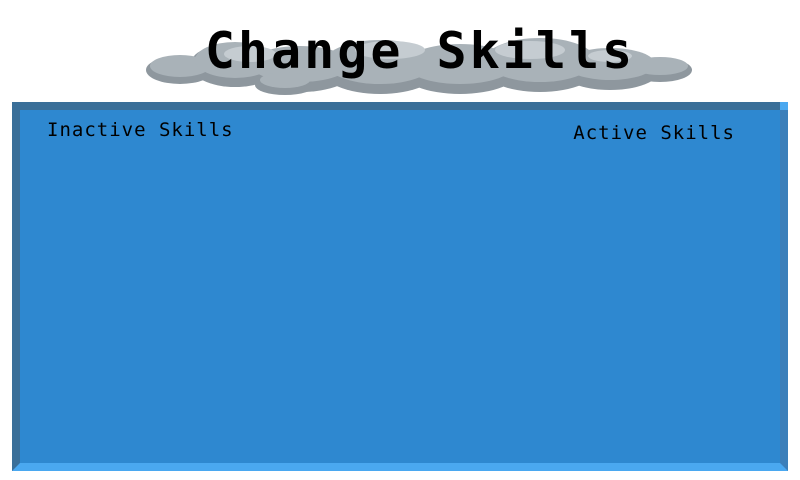  I want to click on panel-corner, so click(784, 106).